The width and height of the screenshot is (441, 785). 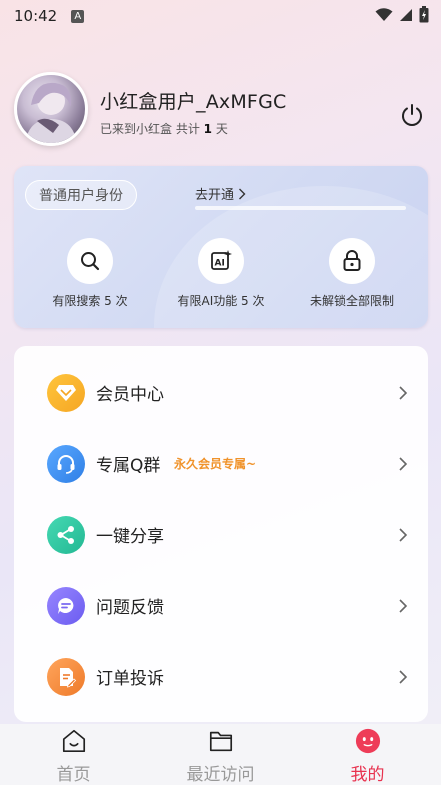 I want to click on joined-info: 已来到小红盒 共计 1 天, so click(x=164, y=128).